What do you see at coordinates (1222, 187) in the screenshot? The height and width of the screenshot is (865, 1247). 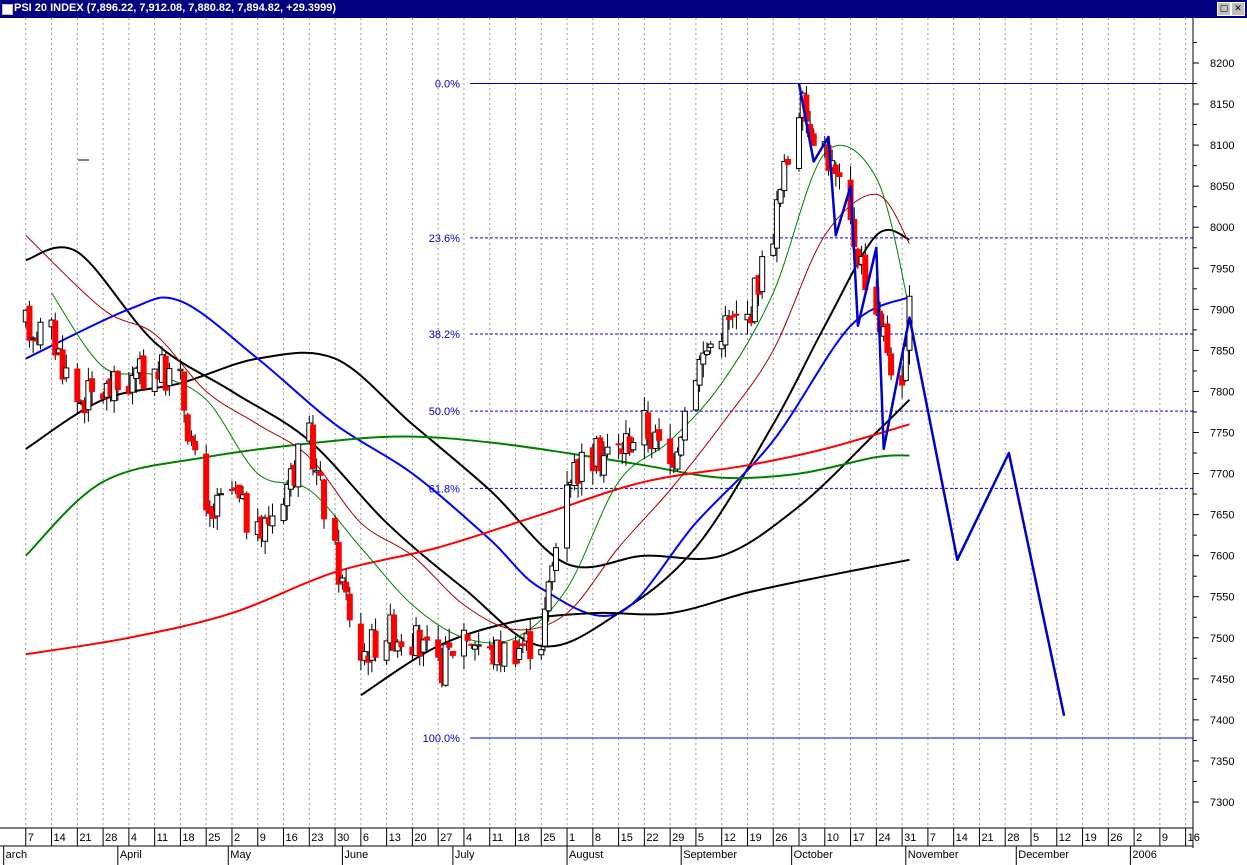 I see `y-tick-label: 8050` at bounding box center [1222, 187].